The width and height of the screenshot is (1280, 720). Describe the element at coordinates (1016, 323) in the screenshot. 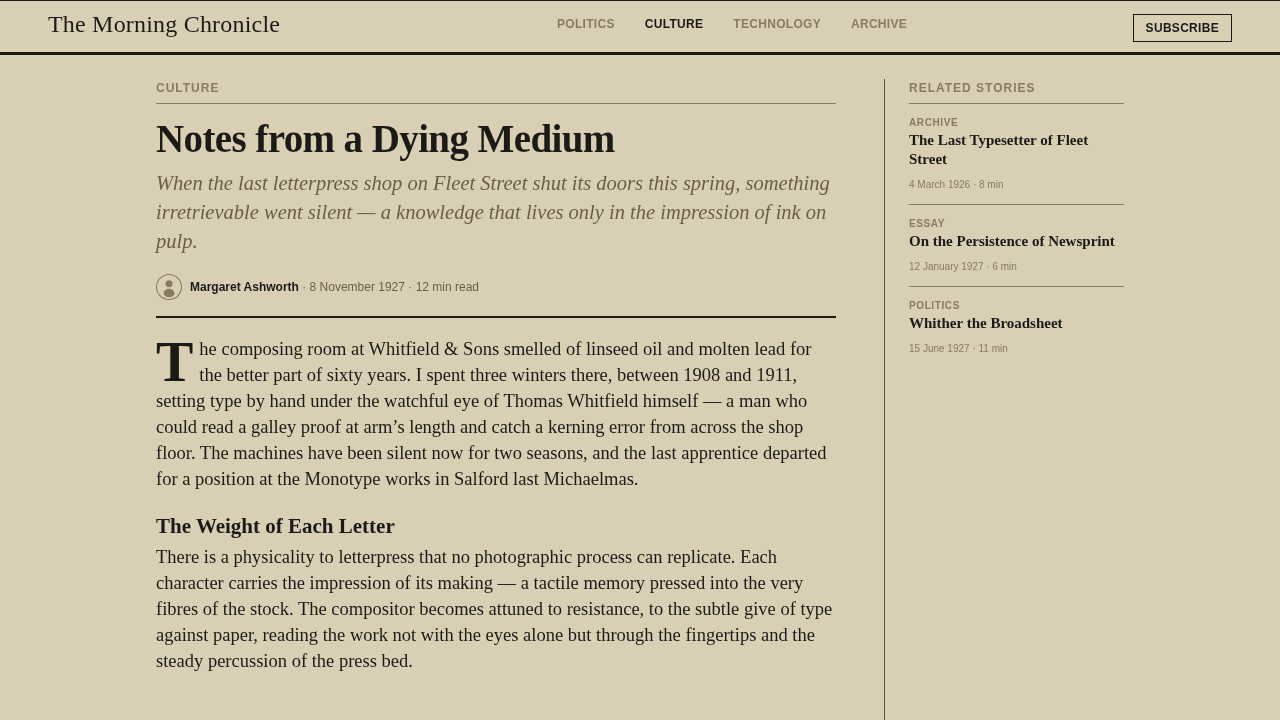

I see `story-link: Whither the Broadsheet` at that location.